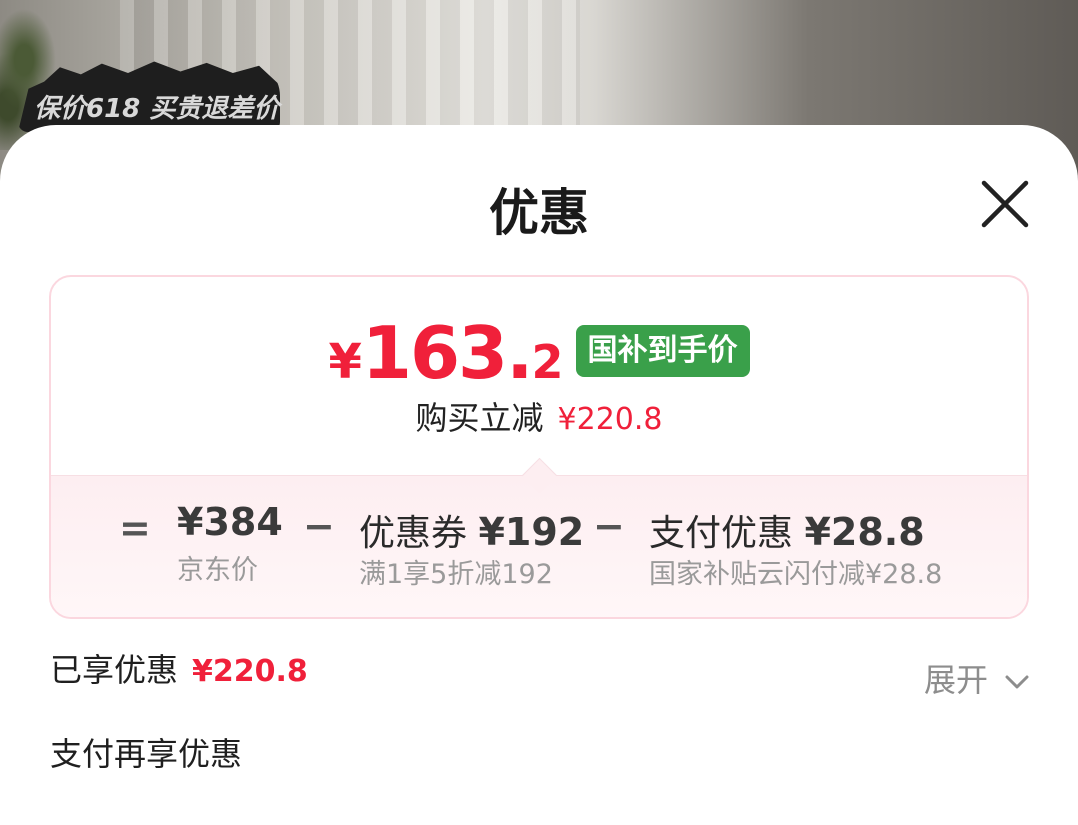  What do you see at coordinates (956, 680) in the screenshot?
I see `expand-label: 展开` at bounding box center [956, 680].